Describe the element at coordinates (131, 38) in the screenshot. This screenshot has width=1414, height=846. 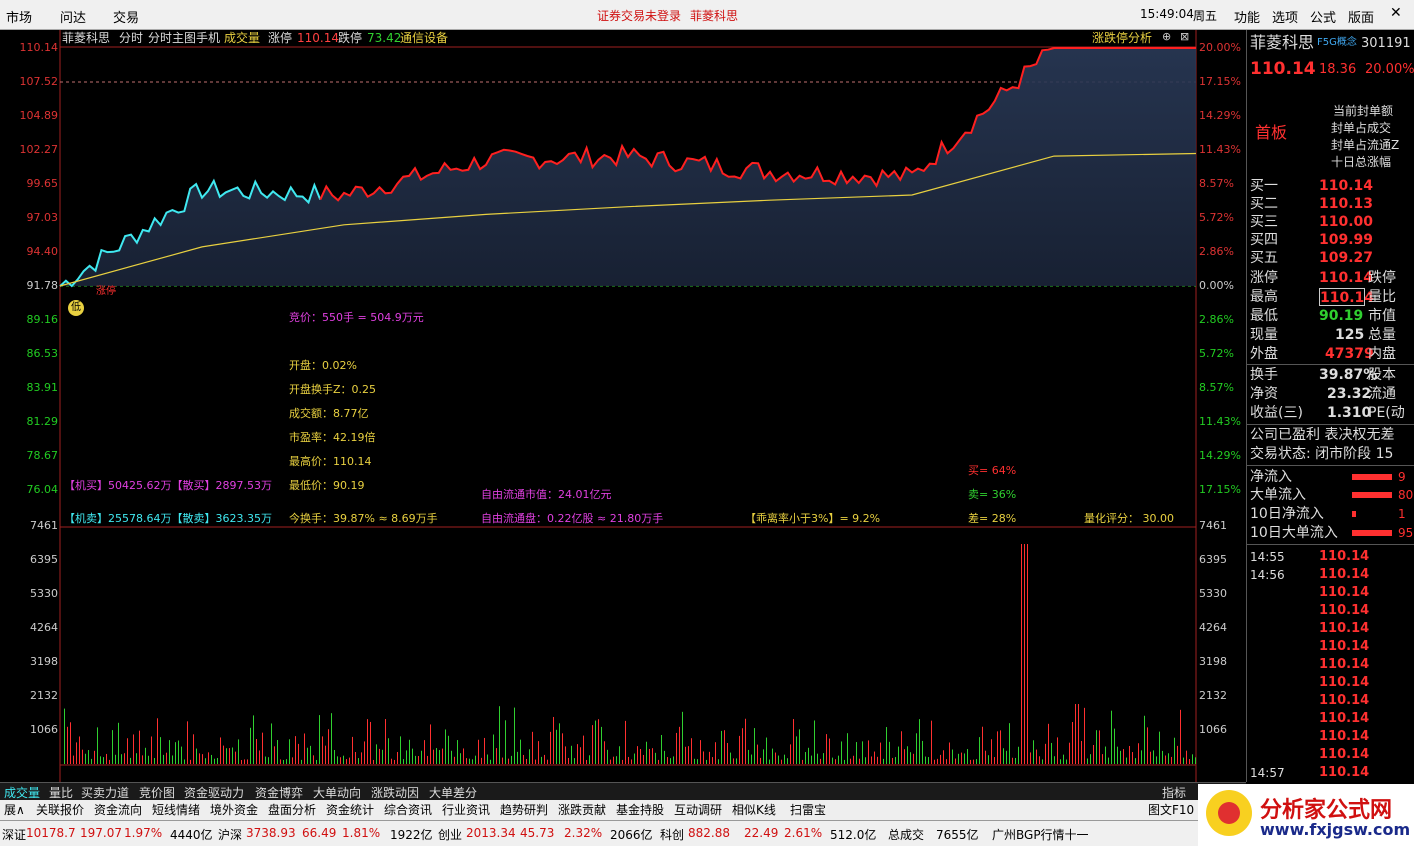
I see `fenshi-label: 分时` at that location.